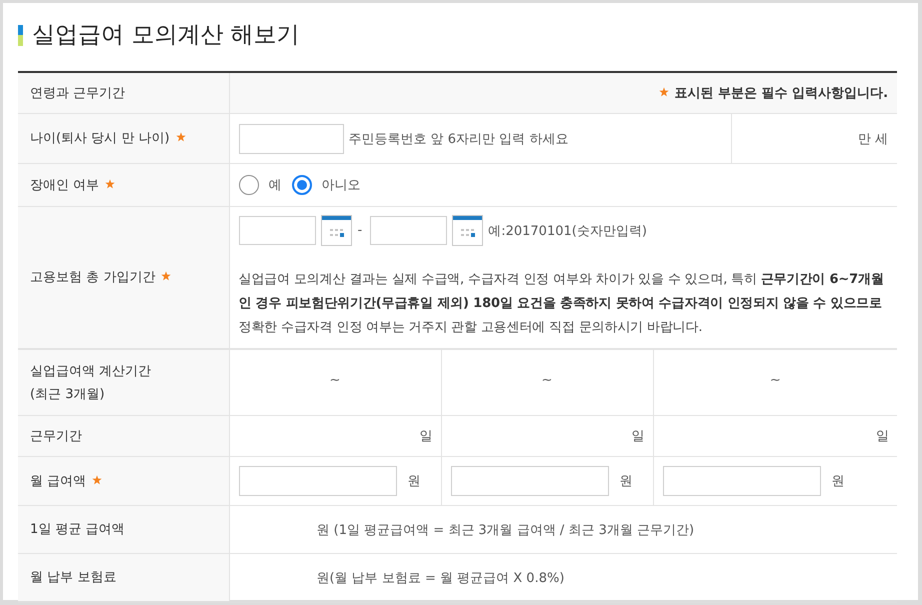 Image resolution: width=922 pixels, height=605 pixels. I want to click on radio-label: 예, so click(275, 185).